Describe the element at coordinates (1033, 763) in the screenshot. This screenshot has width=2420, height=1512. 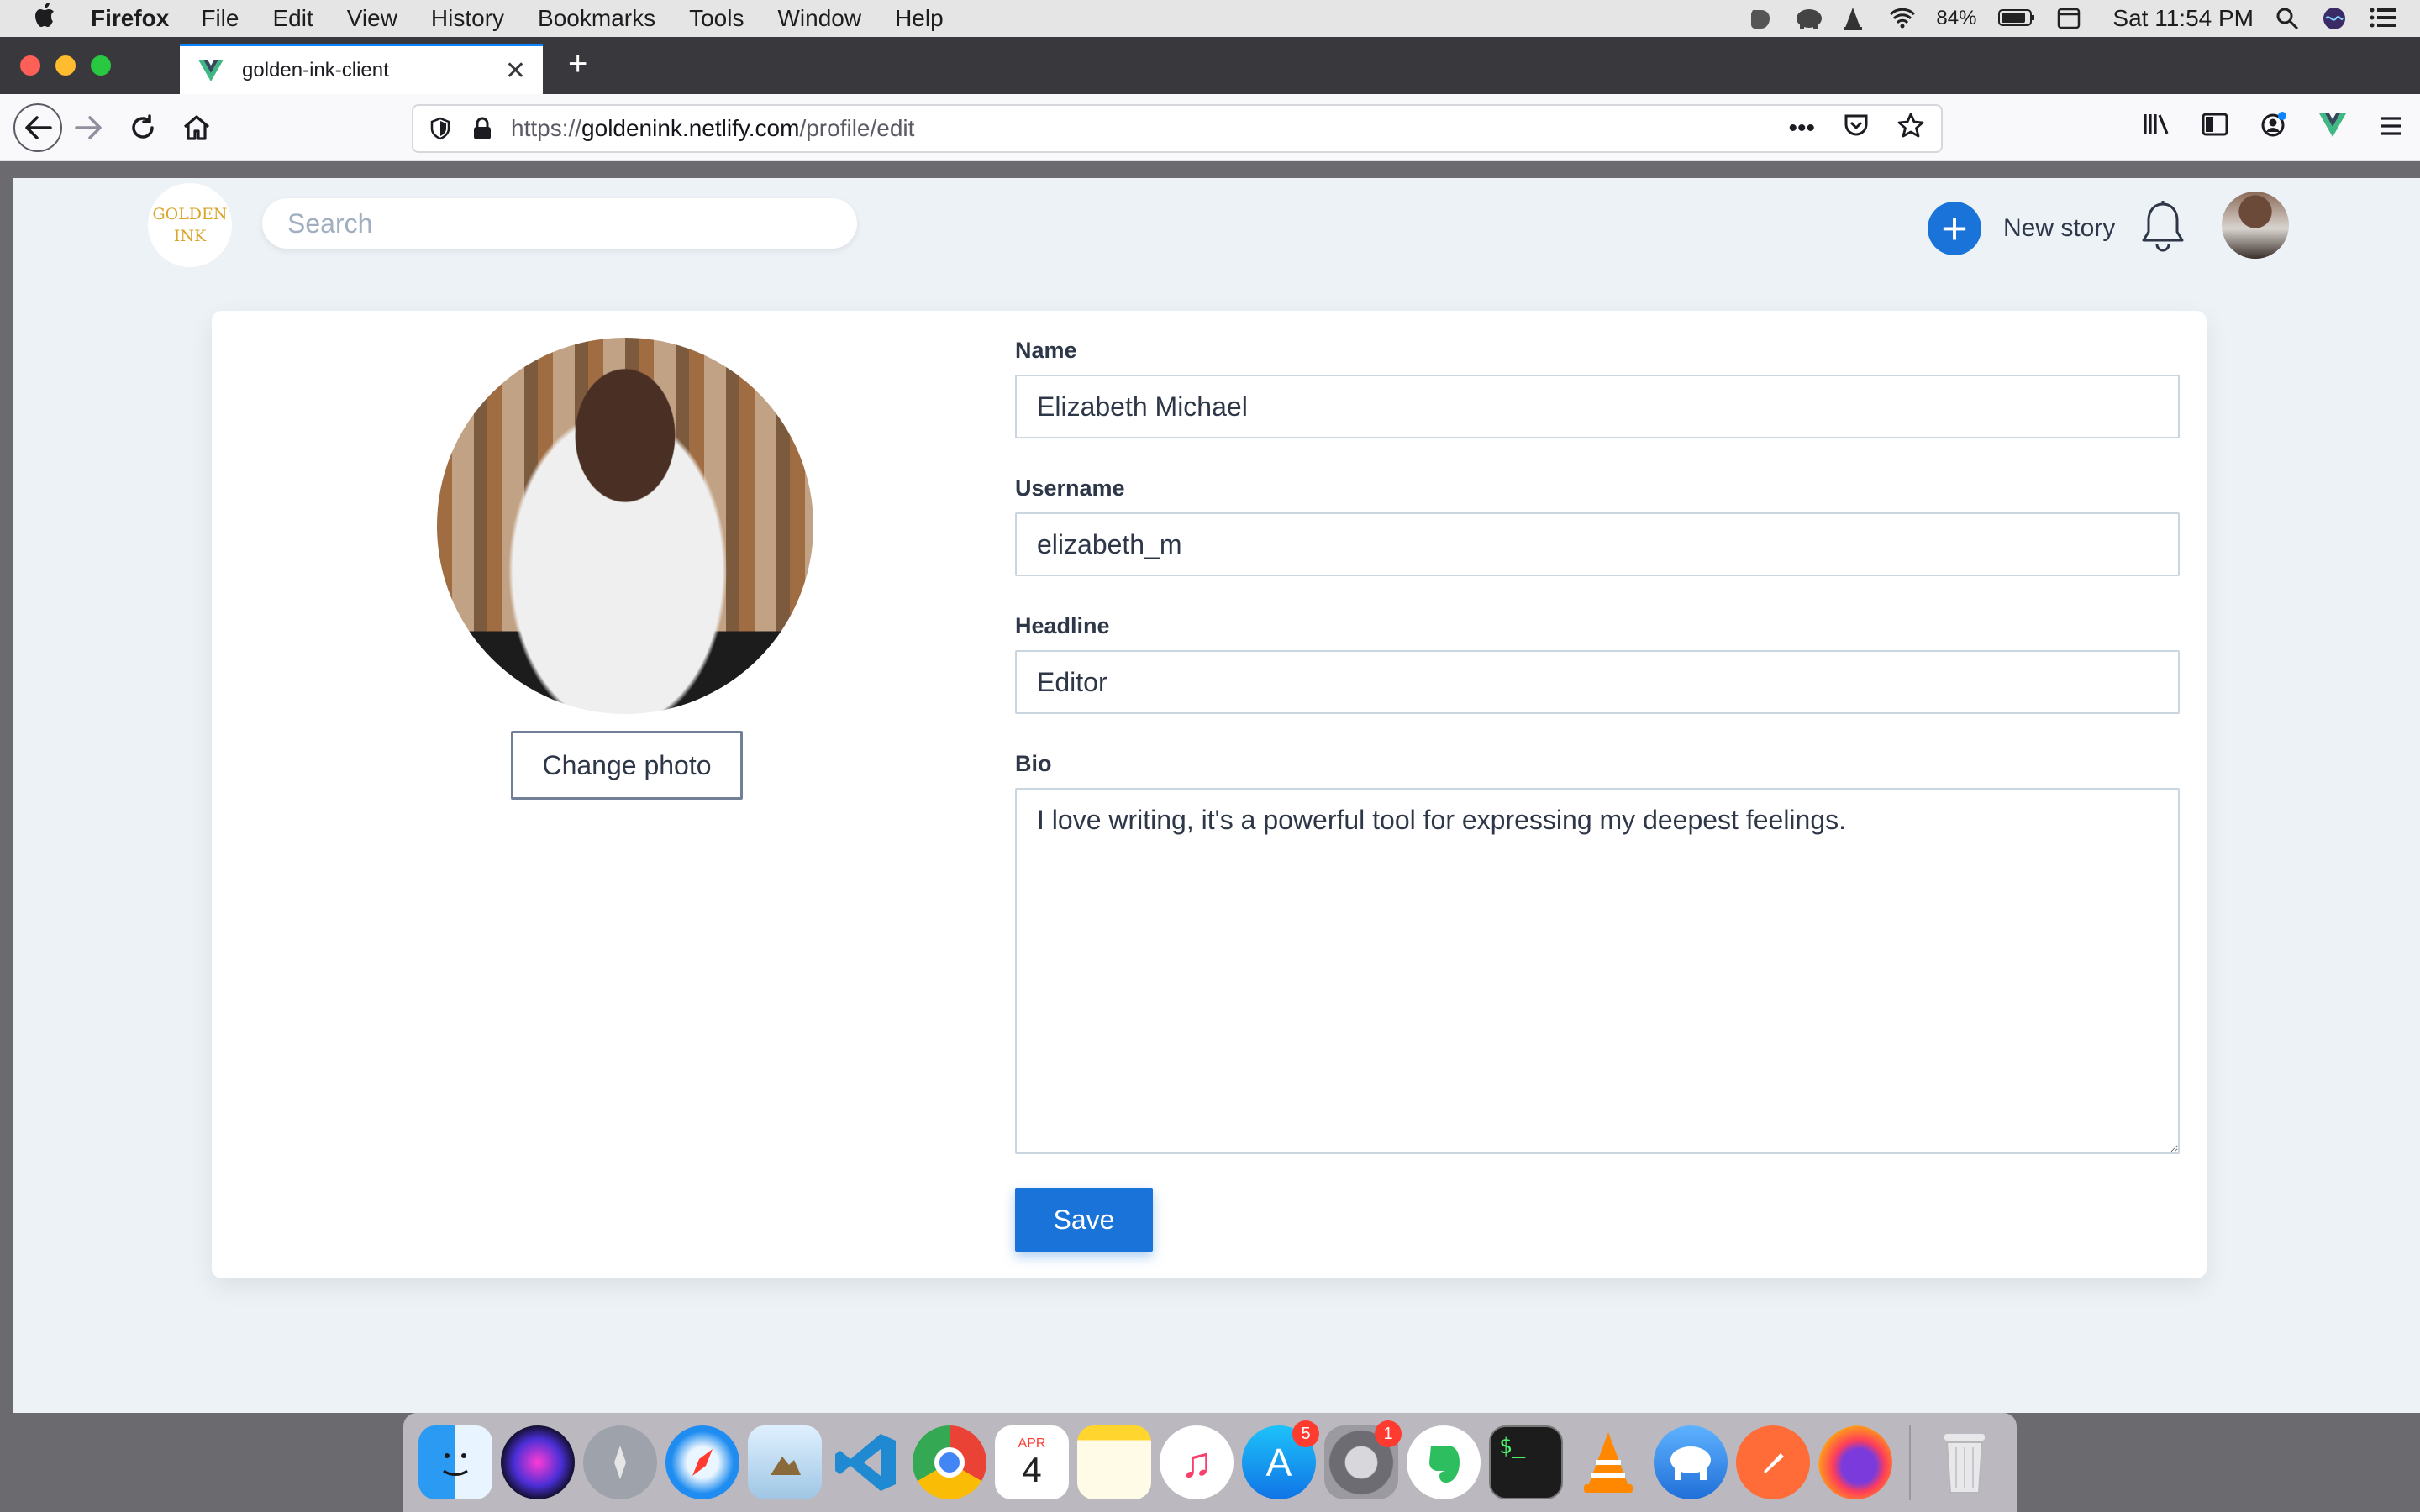
I see `bio-label: Bio` at that location.